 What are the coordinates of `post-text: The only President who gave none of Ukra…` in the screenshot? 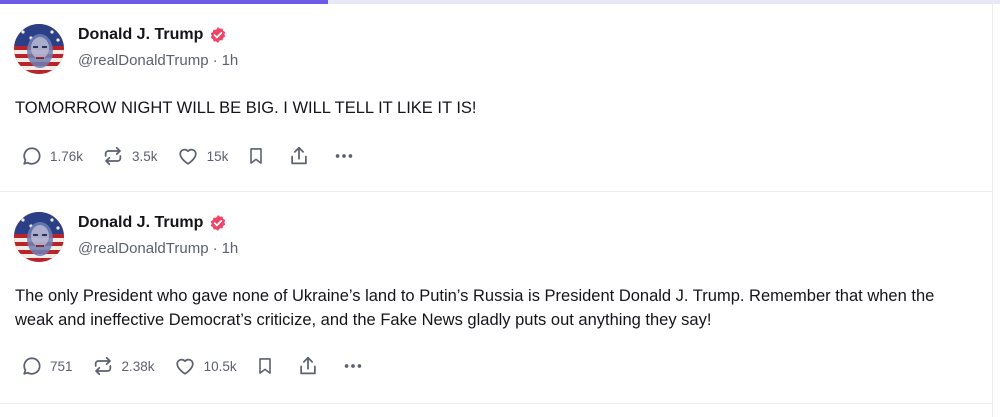 It's located at (475, 308).